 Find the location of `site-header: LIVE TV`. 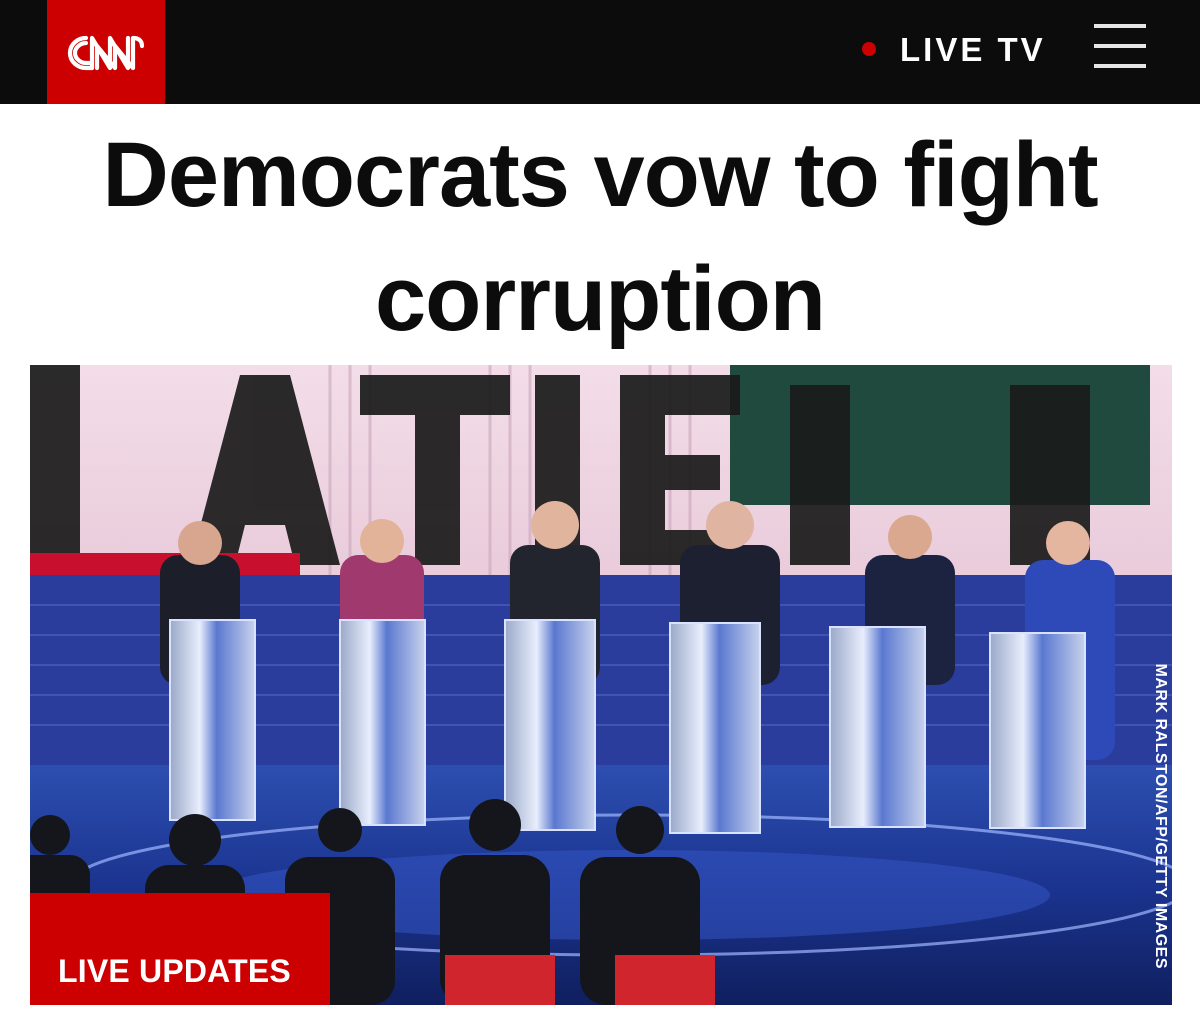

site-header: LIVE TV is located at coordinates (600, 52).